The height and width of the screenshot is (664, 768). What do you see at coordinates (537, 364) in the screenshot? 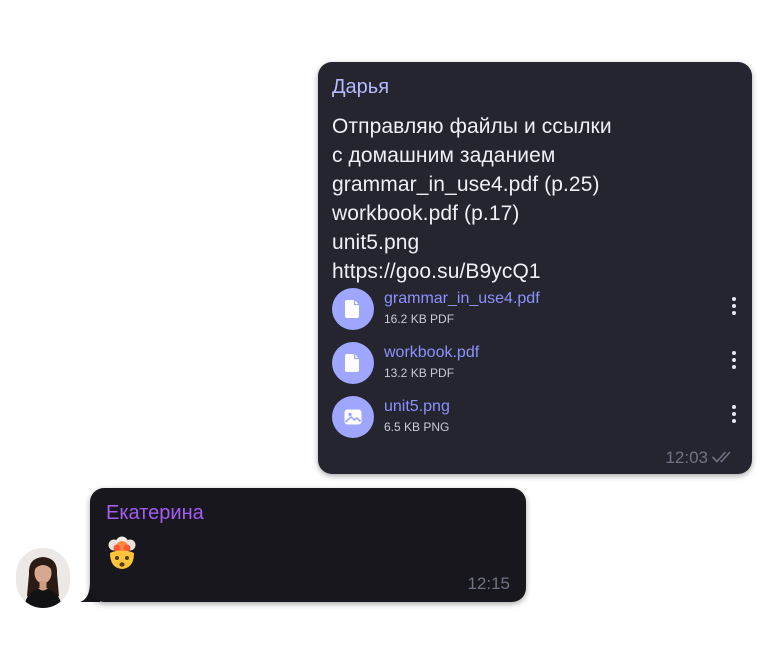
I see `attachment-item: workbook.pdf 13.2 KB PDF` at bounding box center [537, 364].